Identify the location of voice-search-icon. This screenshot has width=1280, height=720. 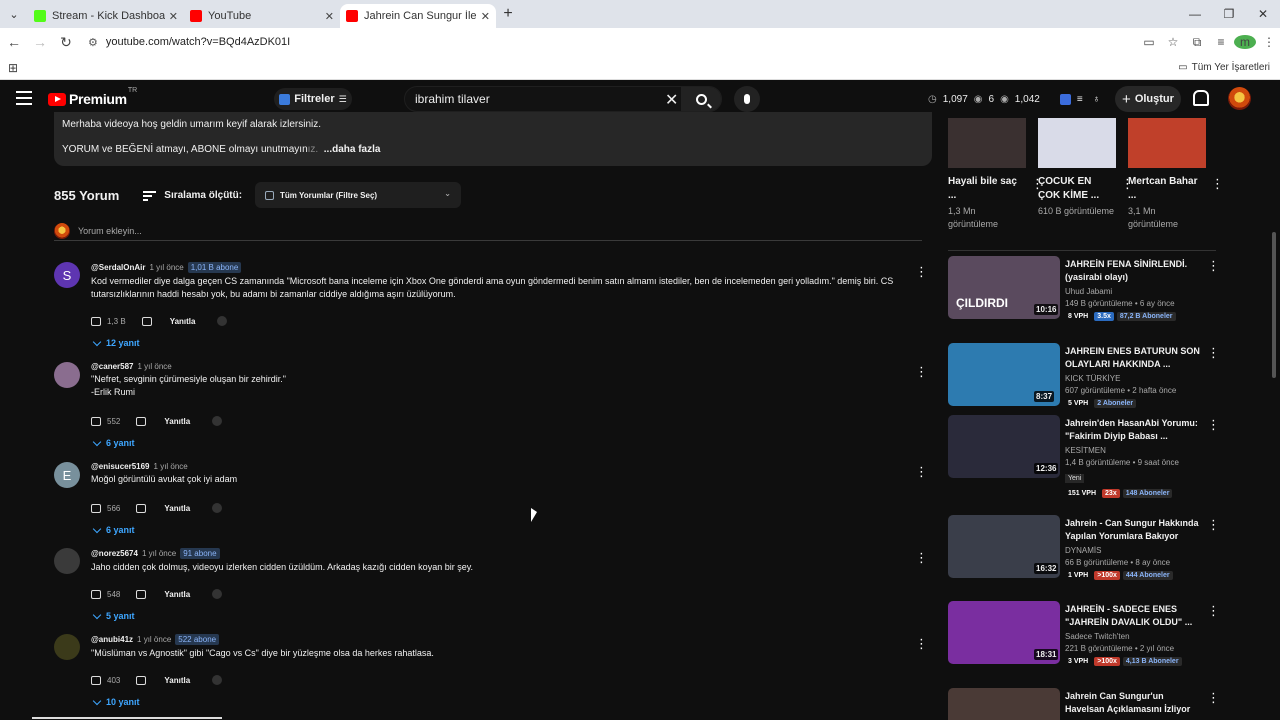
(747, 99).